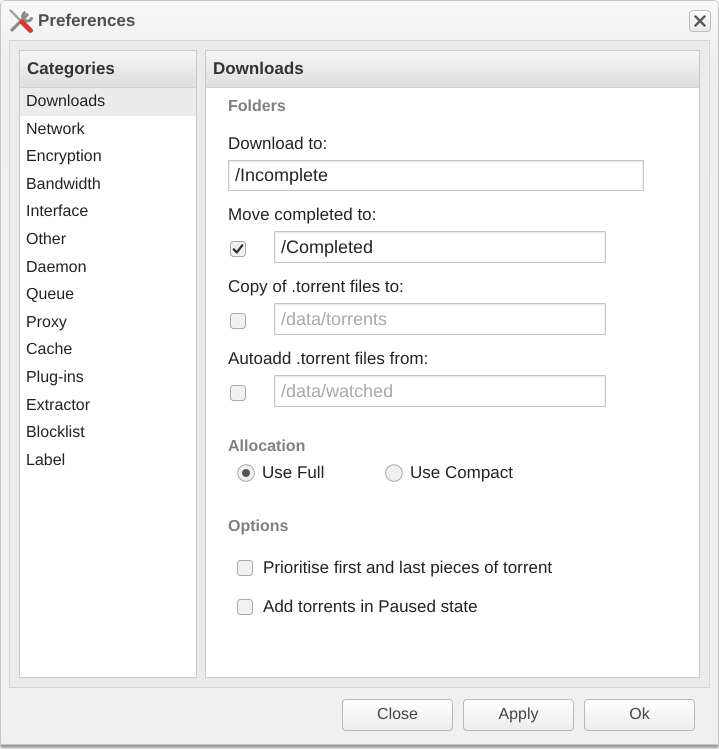 The width and height of the screenshot is (719, 750). I want to click on sidebar-item: Interface, so click(108, 212).